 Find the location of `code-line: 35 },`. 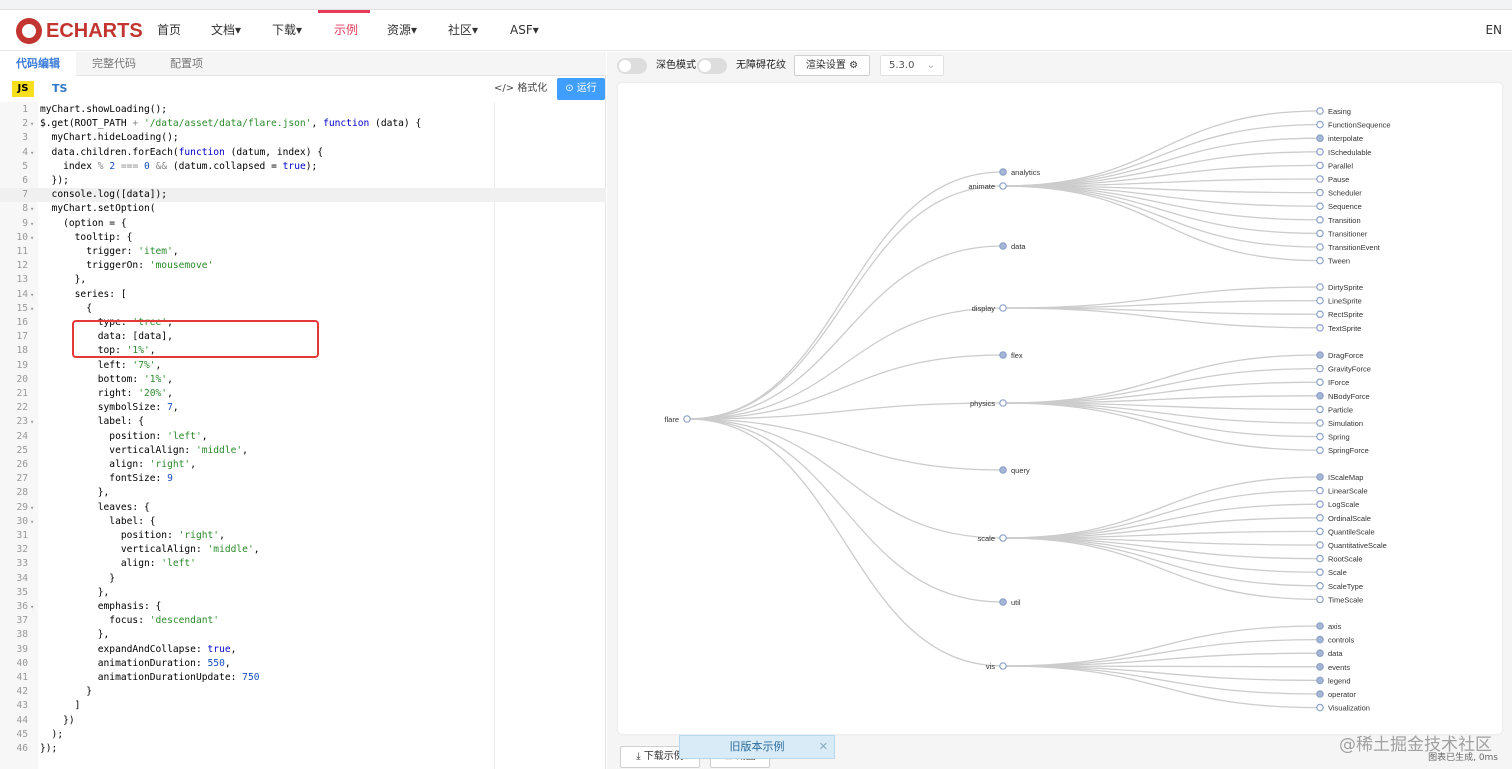

code-line: 35 }, is located at coordinates (303, 593).